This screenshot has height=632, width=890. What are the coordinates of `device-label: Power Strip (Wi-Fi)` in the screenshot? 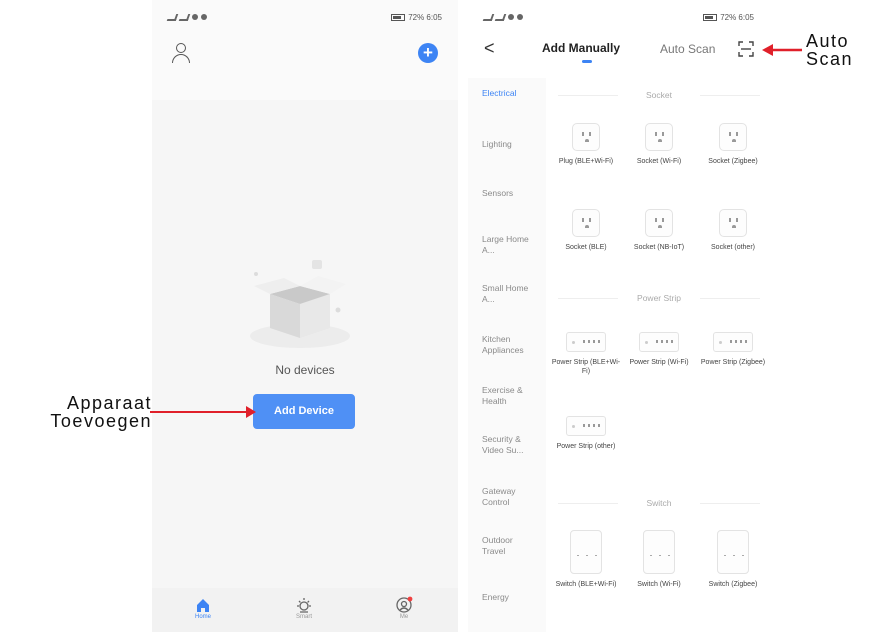 It's located at (659, 362).